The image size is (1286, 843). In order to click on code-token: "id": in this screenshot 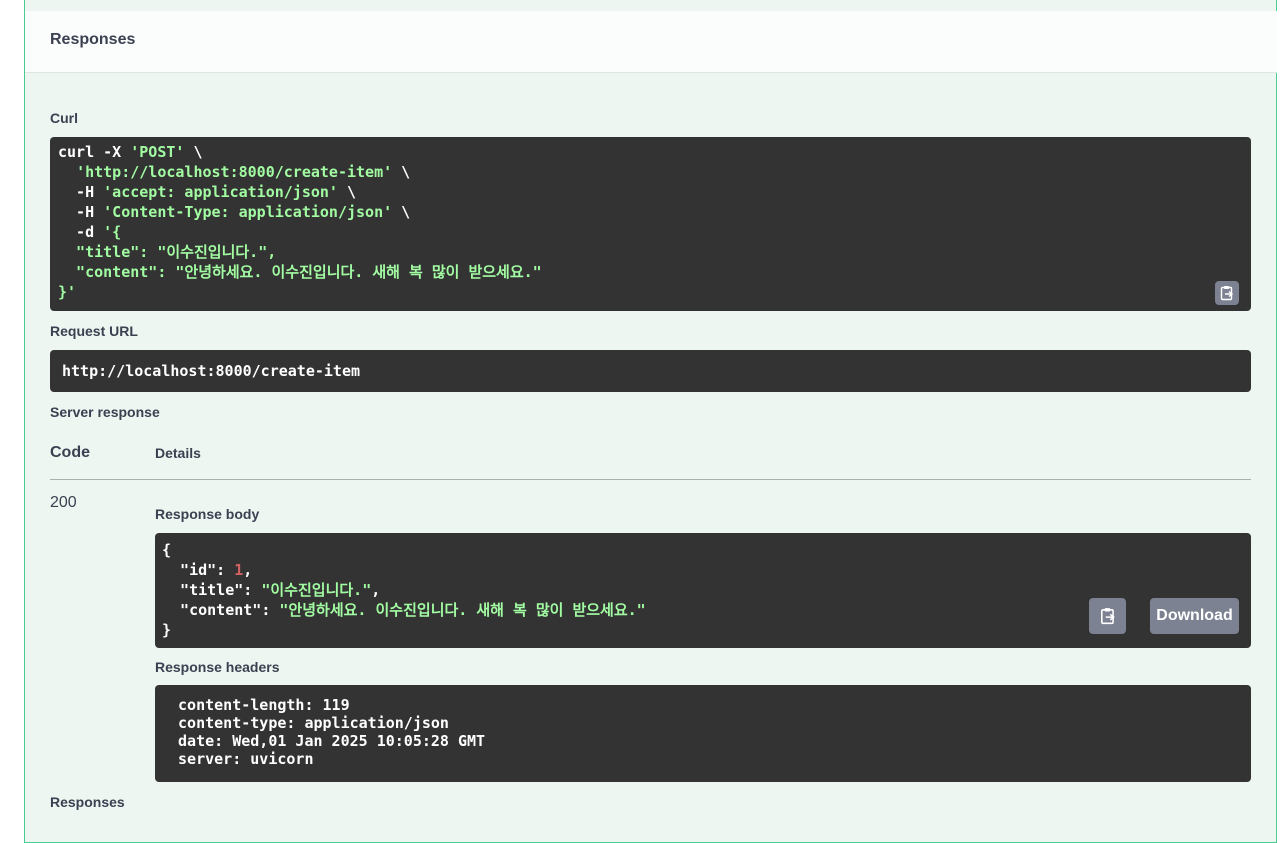, I will do `click(198, 570)`.